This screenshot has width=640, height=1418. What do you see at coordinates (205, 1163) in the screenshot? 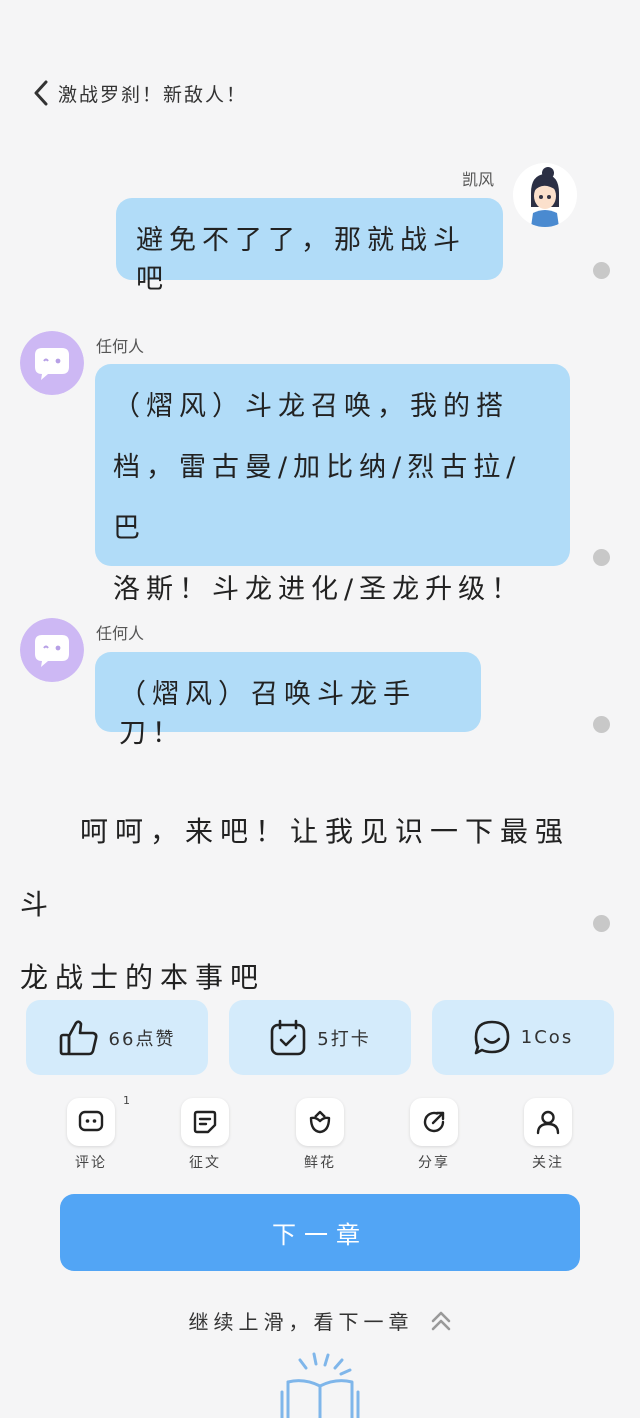
I see `essay-label: 征文` at bounding box center [205, 1163].